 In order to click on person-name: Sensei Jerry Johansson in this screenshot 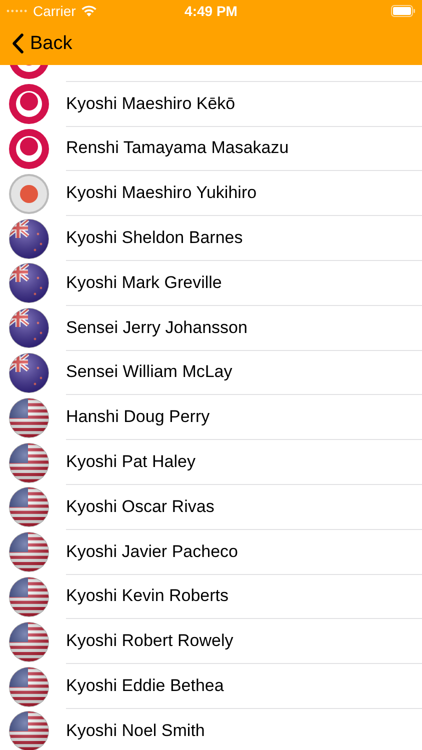, I will do `click(157, 328)`.